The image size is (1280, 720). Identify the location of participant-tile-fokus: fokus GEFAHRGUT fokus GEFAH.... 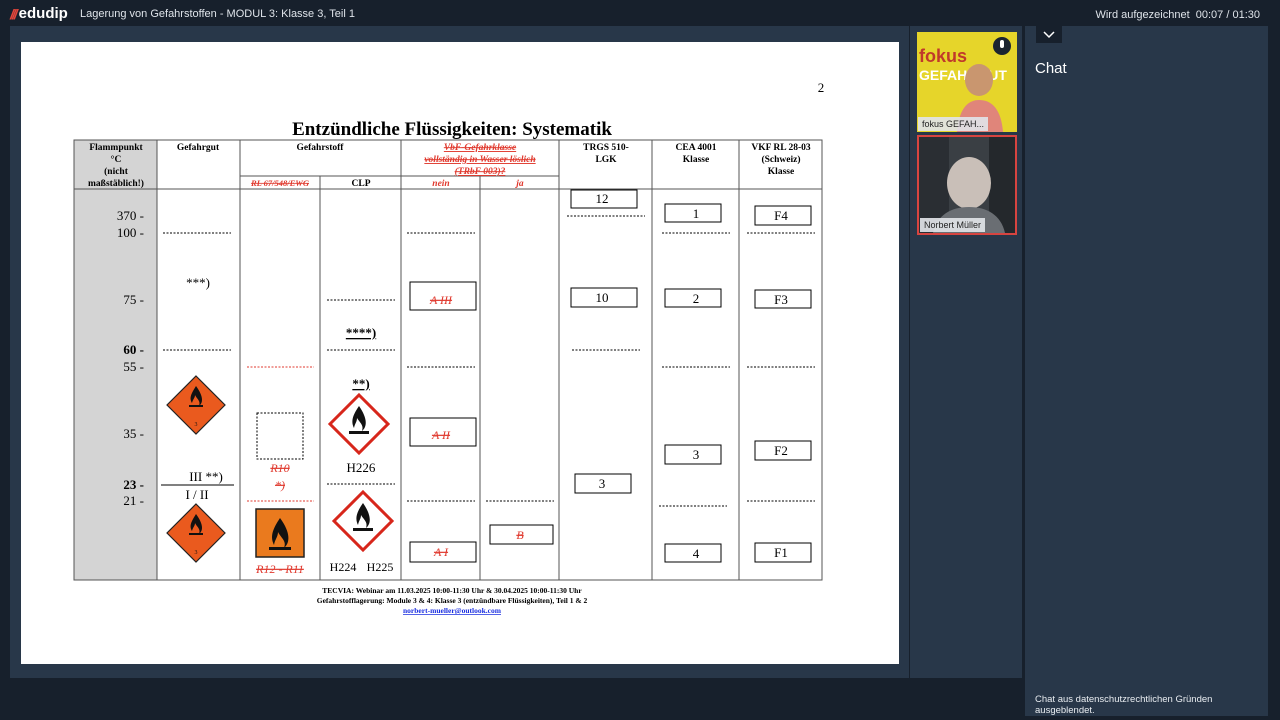
(967, 82).